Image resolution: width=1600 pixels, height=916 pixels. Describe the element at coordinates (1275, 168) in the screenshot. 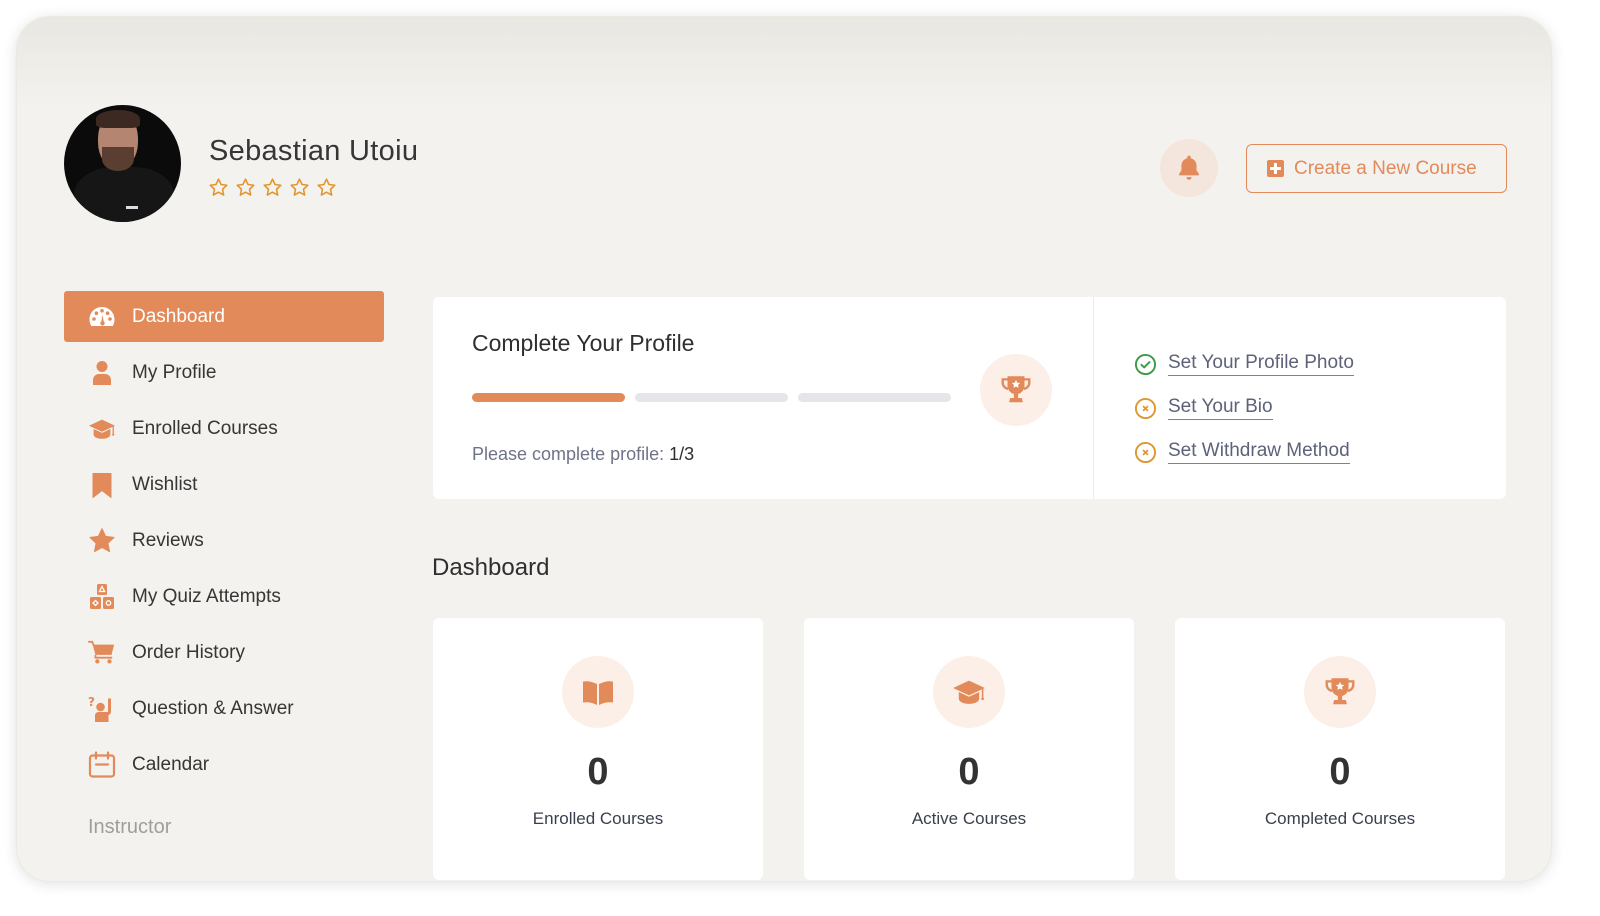

I see `plus-square-icon` at that location.